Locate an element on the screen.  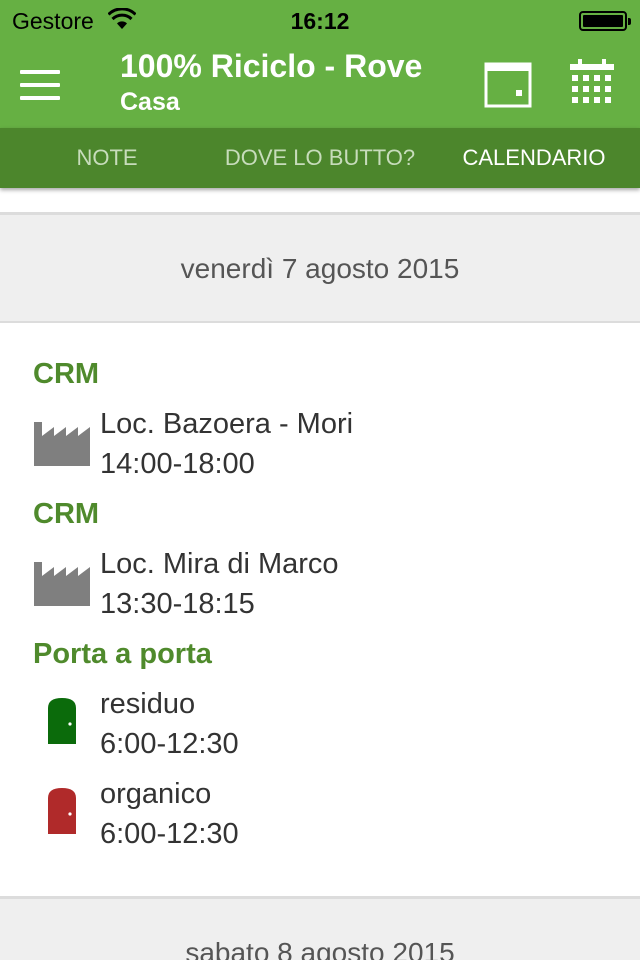
location-name: Loc. Mira di Marco is located at coordinates (219, 564).